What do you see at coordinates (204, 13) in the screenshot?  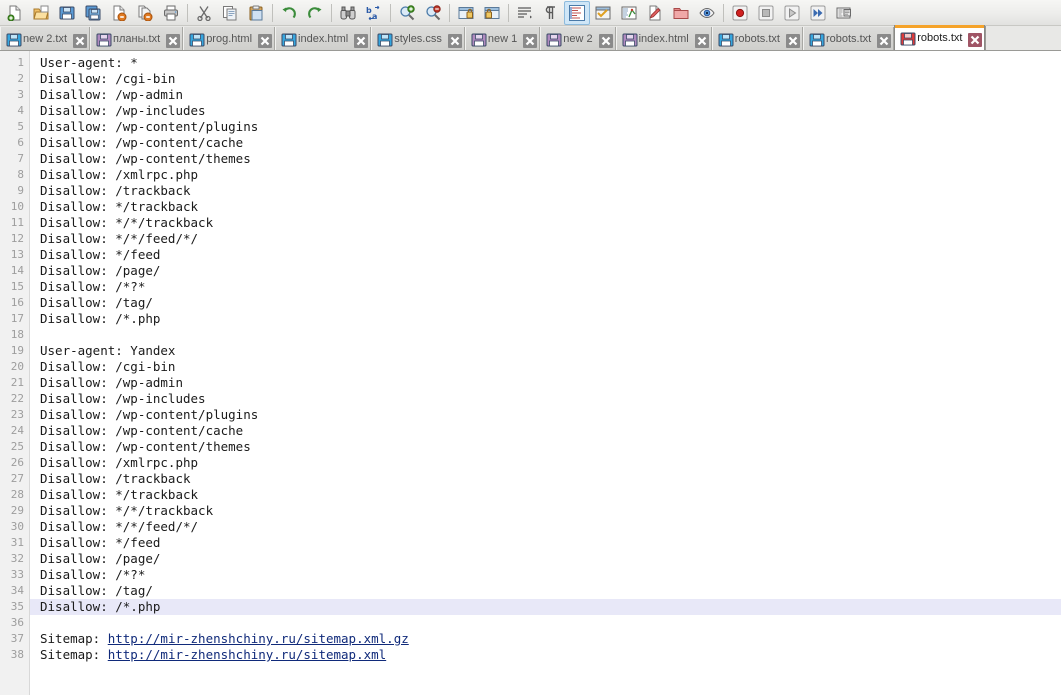 I see `cut-scissors-icon` at bounding box center [204, 13].